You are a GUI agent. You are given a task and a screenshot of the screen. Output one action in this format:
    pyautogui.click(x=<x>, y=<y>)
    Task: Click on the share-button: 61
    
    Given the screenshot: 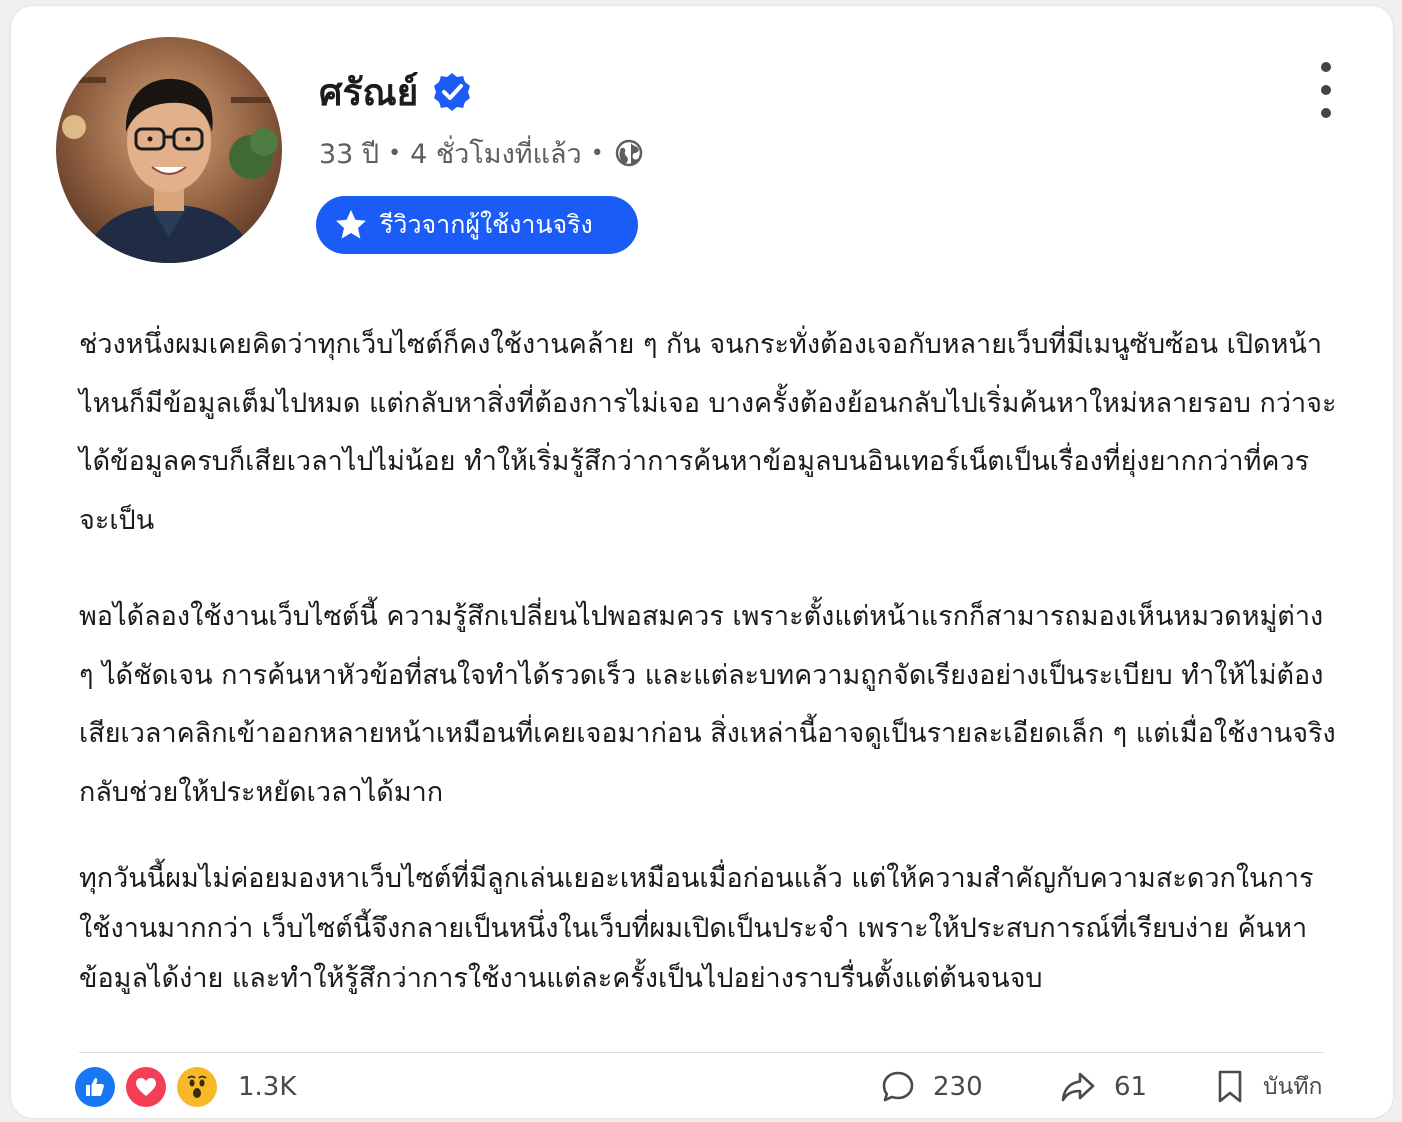 What is the action you would take?
    pyautogui.click(x=1103, y=1087)
    